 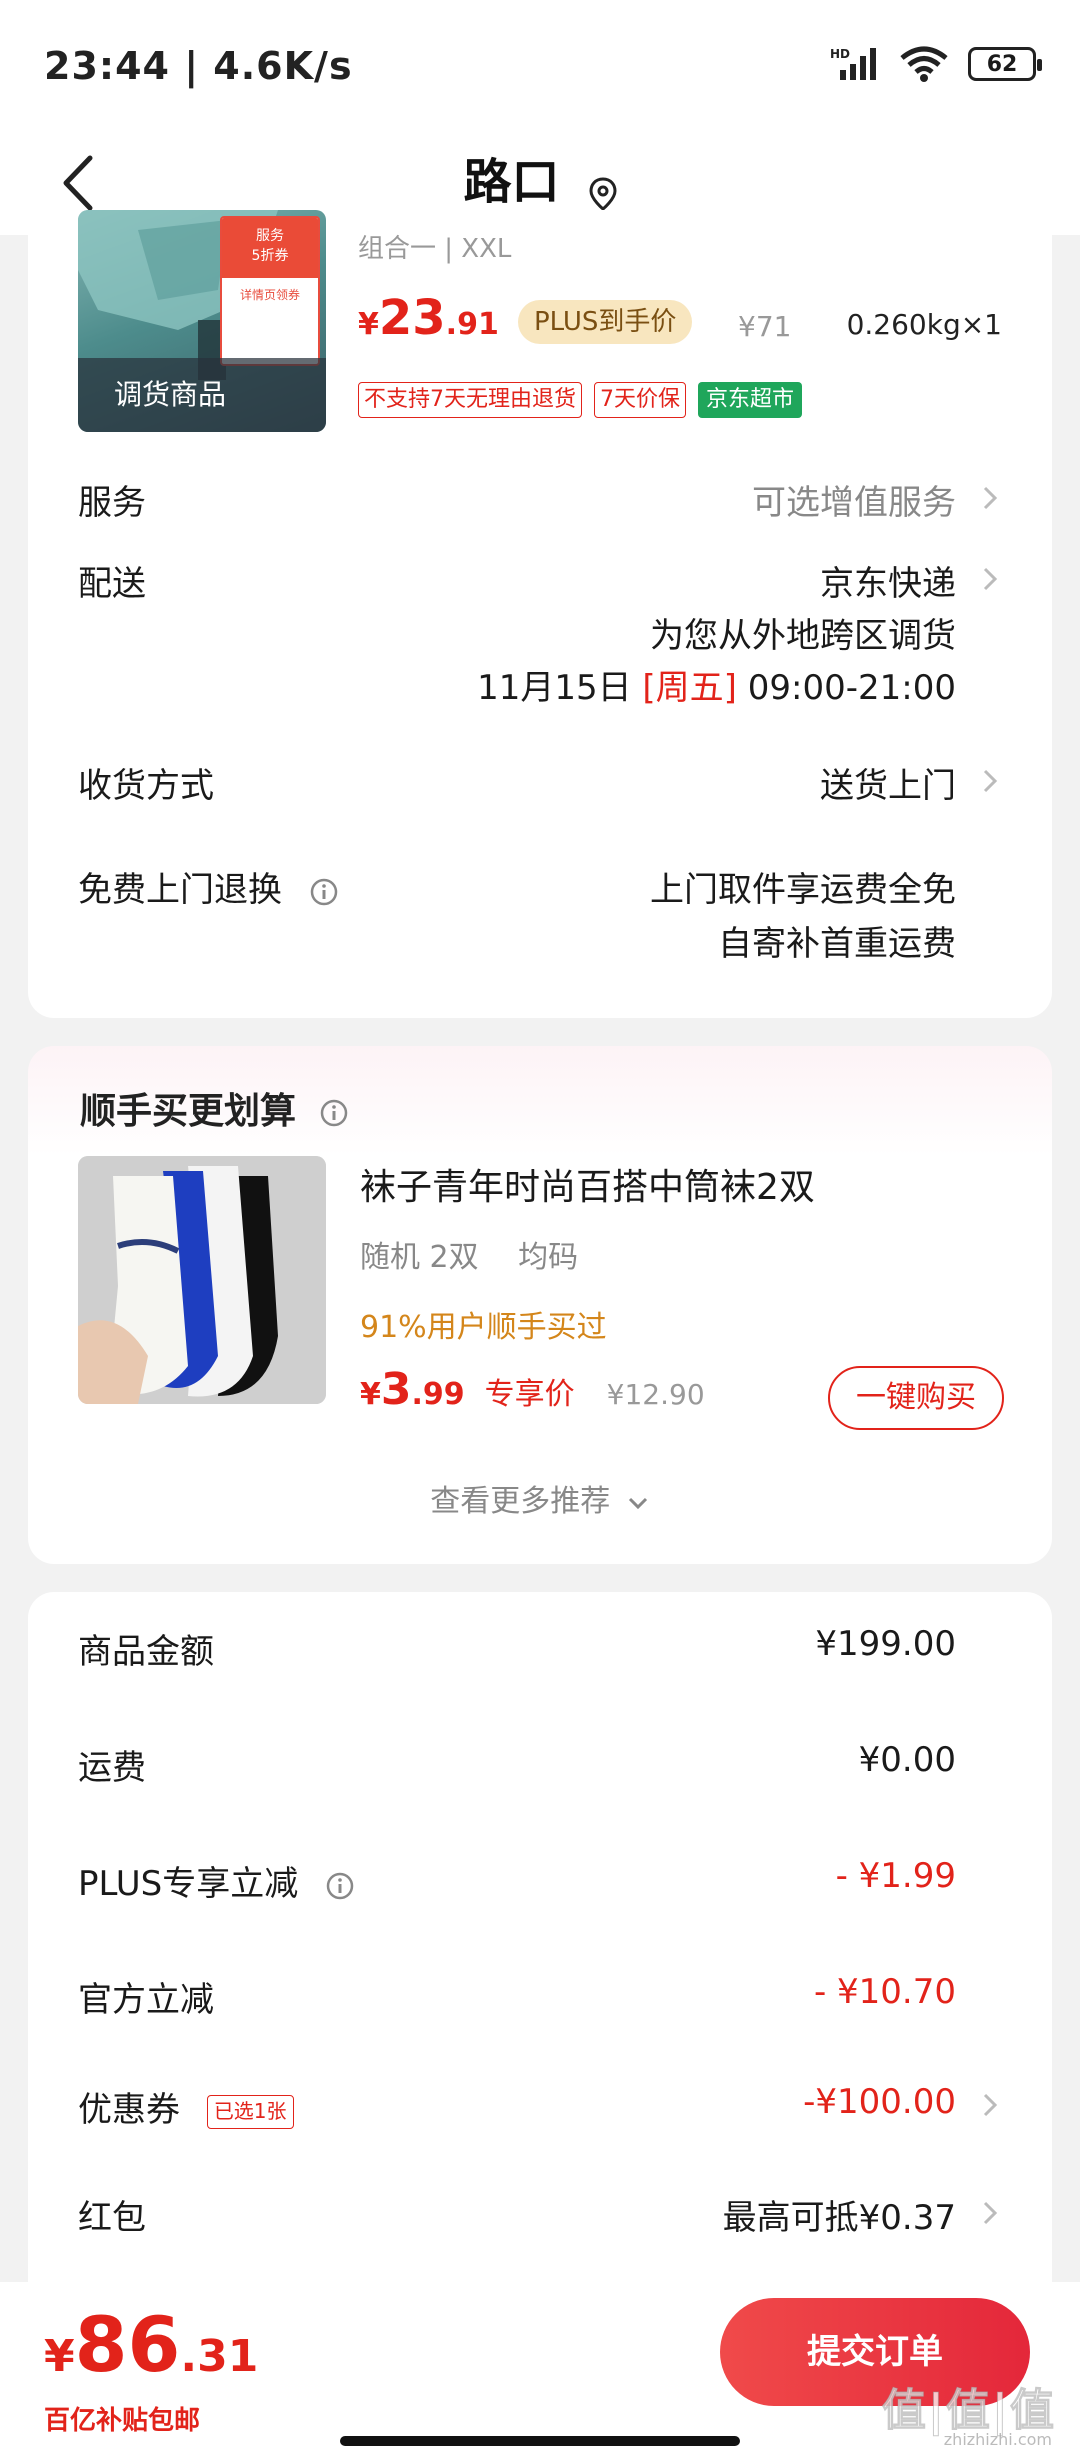 What do you see at coordinates (269, 295) in the screenshot?
I see `promo-sub: 详情页领券` at bounding box center [269, 295].